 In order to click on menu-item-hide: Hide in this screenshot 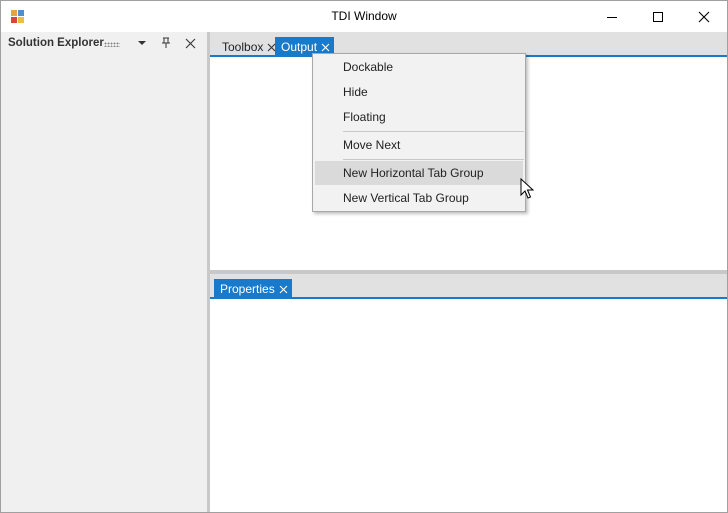, I will do `click(419, 92)`.